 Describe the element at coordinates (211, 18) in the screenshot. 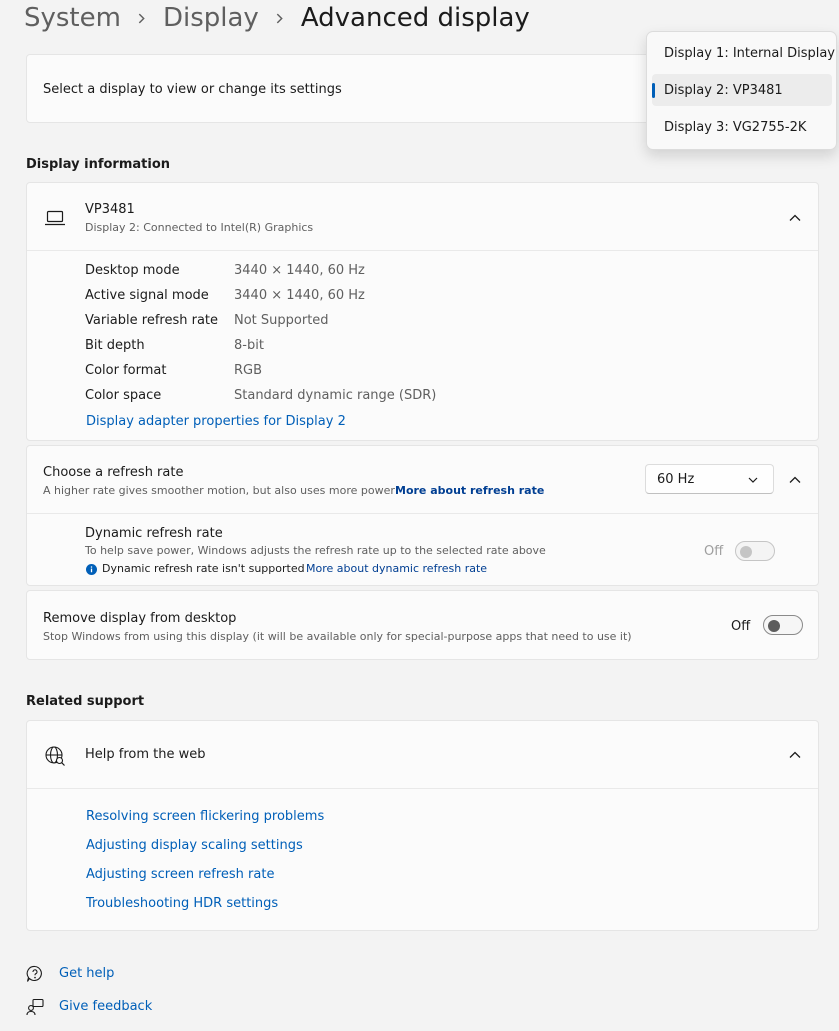

I see `breadcrumb-display: Display` at that location.